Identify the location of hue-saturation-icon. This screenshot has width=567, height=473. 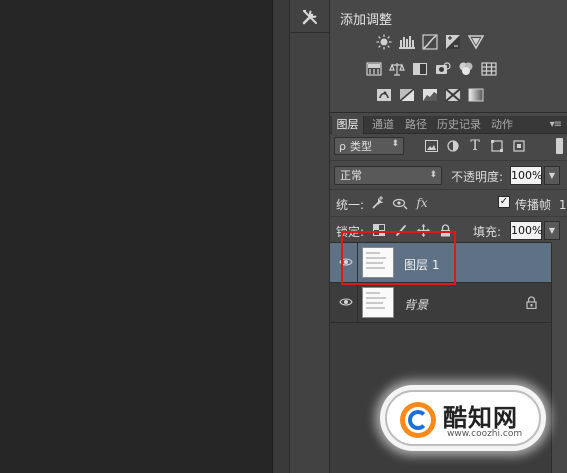
(374, 69).